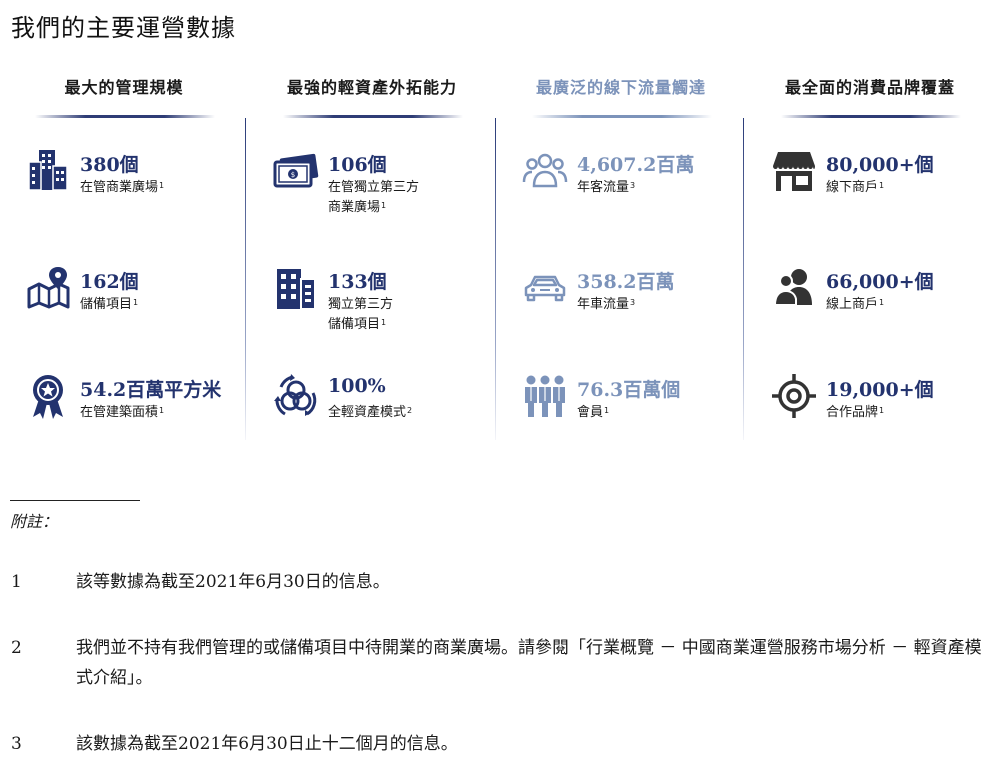 Image resolution: width=994 pixels, height=770 pixels. What do you see at coordinates (869, 87) in the screenshot?
I see `column-heading: 最全面的消費品牌覆蓋` at bounding box center [869, 87].